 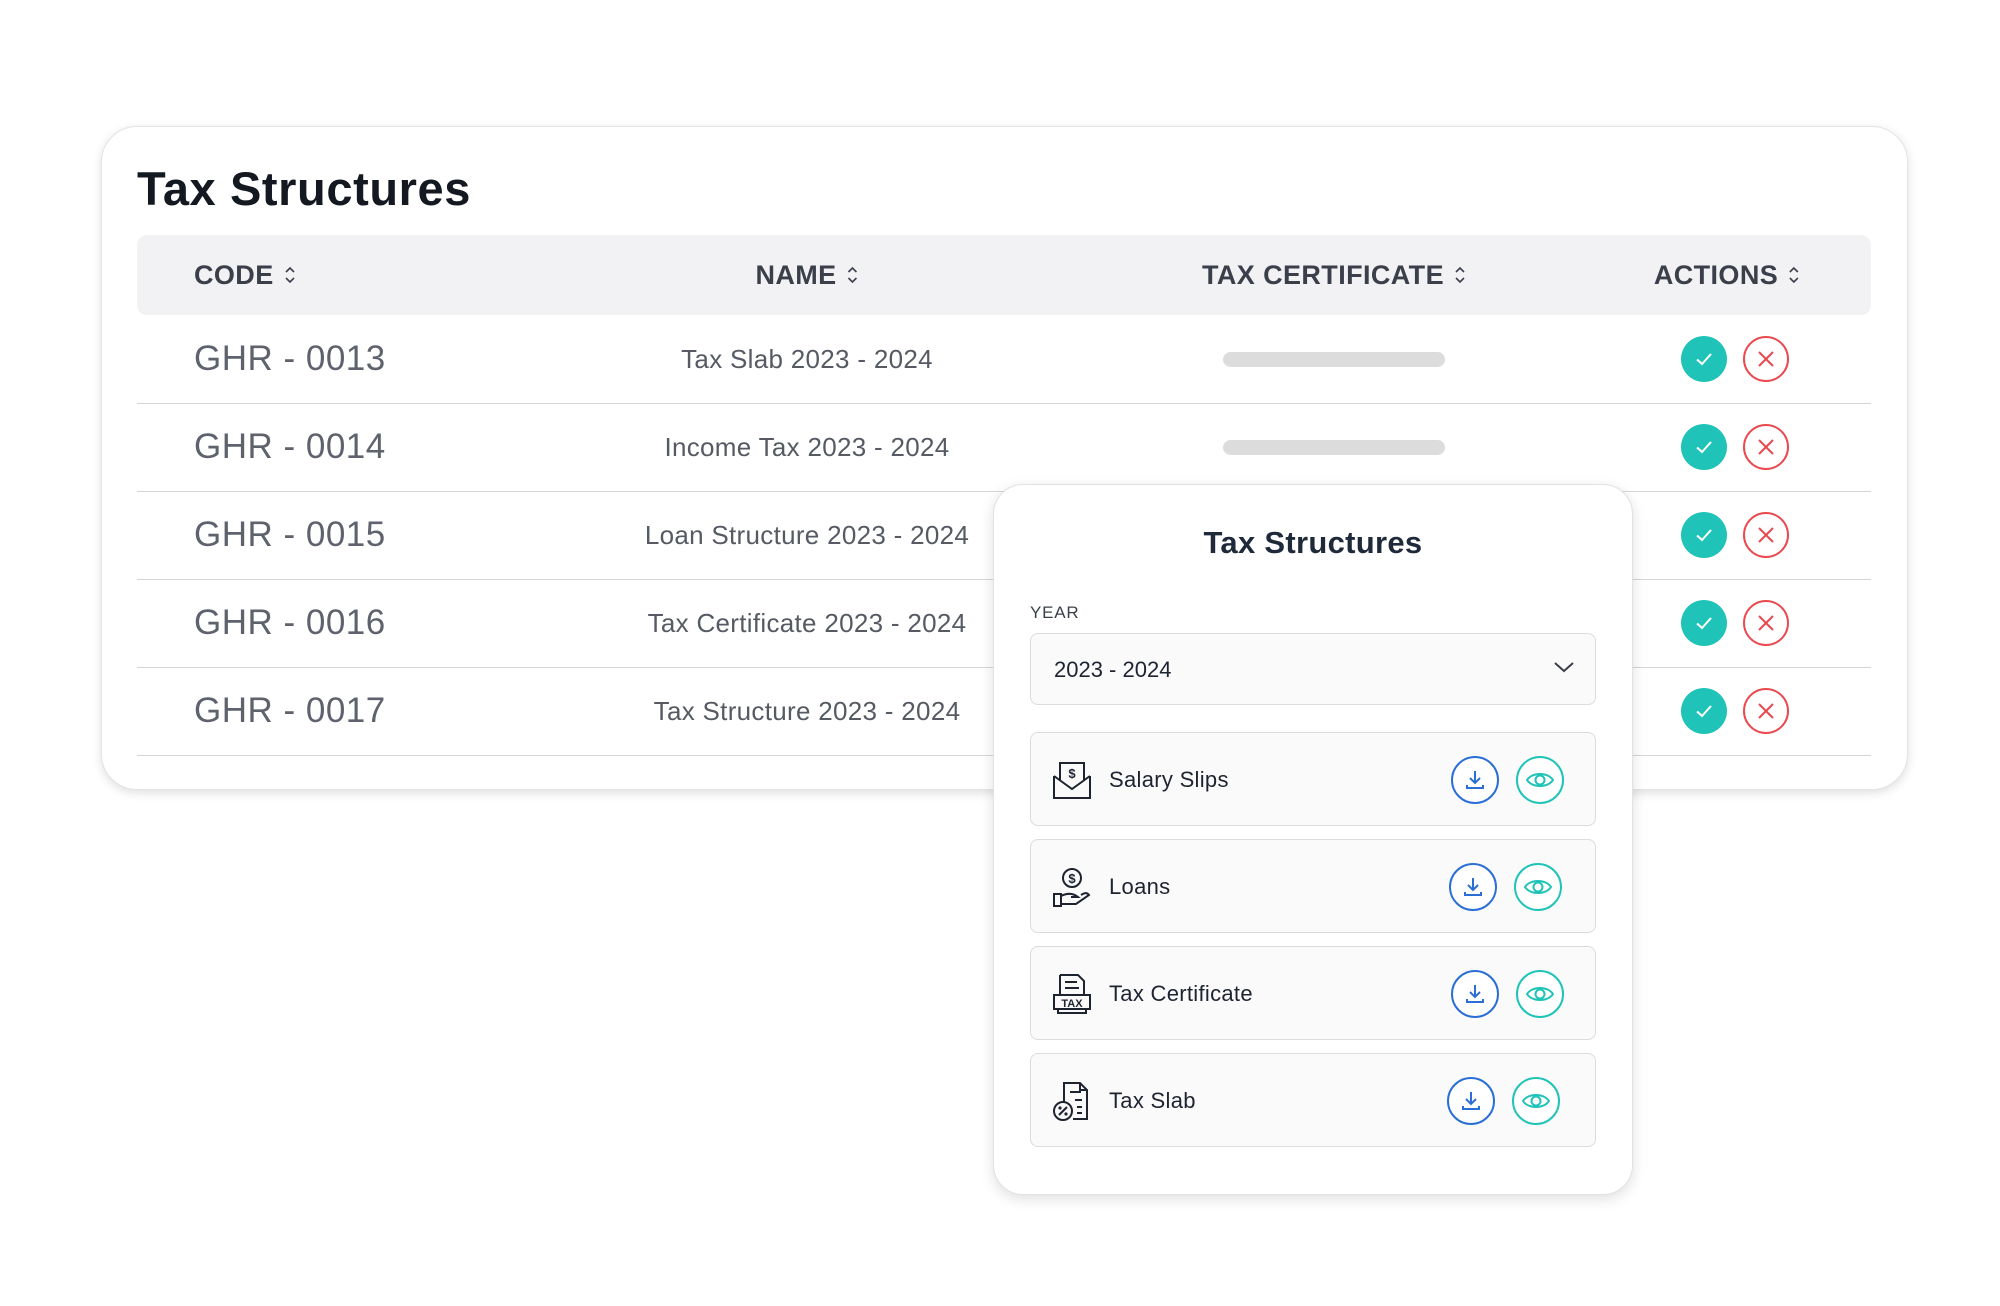 What do you see at coordinates (1140, 886) in the screenshot?
I see `document-label: Loans` at bounding box center [1140, 886].